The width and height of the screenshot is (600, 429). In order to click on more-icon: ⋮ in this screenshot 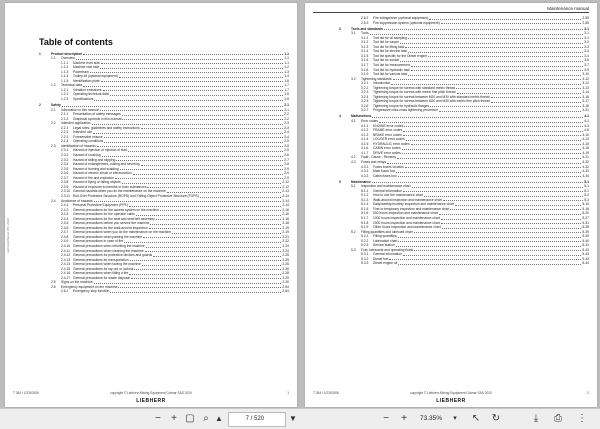, I will do `click(582, 418)`.